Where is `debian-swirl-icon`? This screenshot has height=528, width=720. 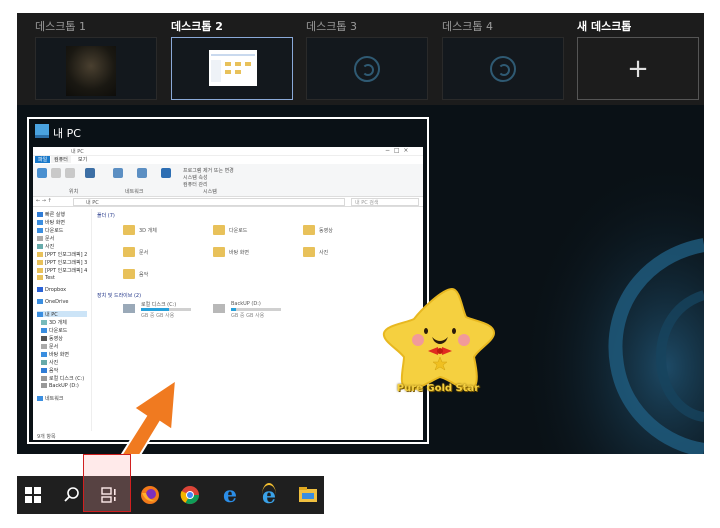 debian-swirl-icon is located at coordinates (367, 69).